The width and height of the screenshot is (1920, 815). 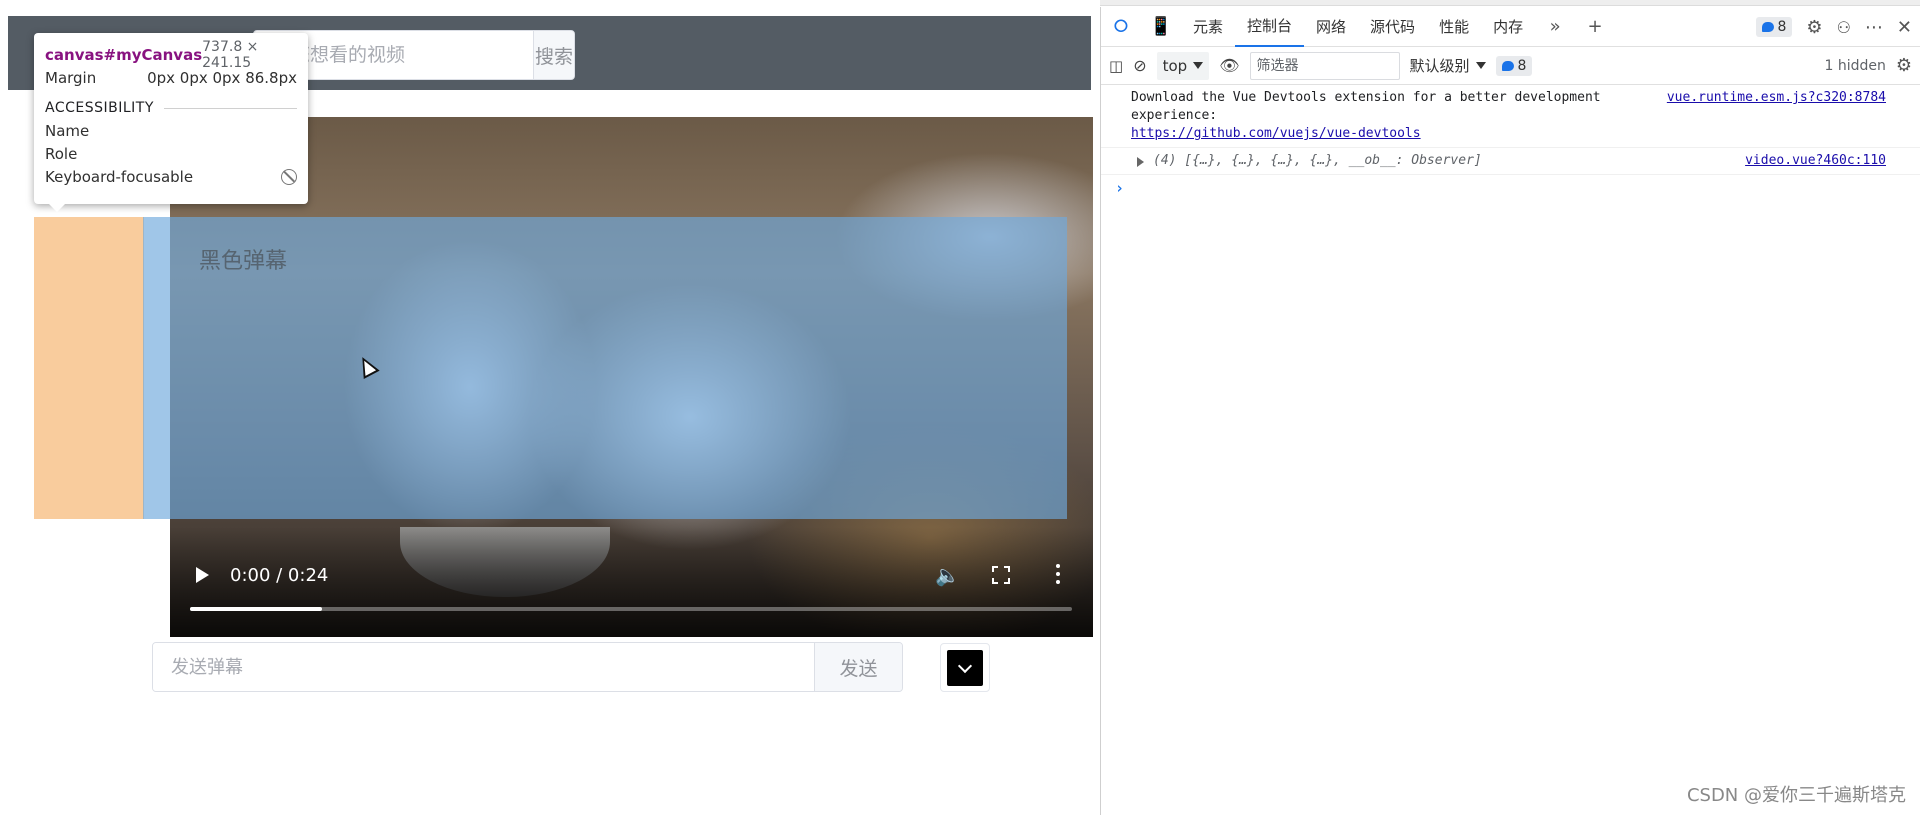 I want to click on tooltip-focusable-row: Keyboard-focusable, so click(x=171, y=176).